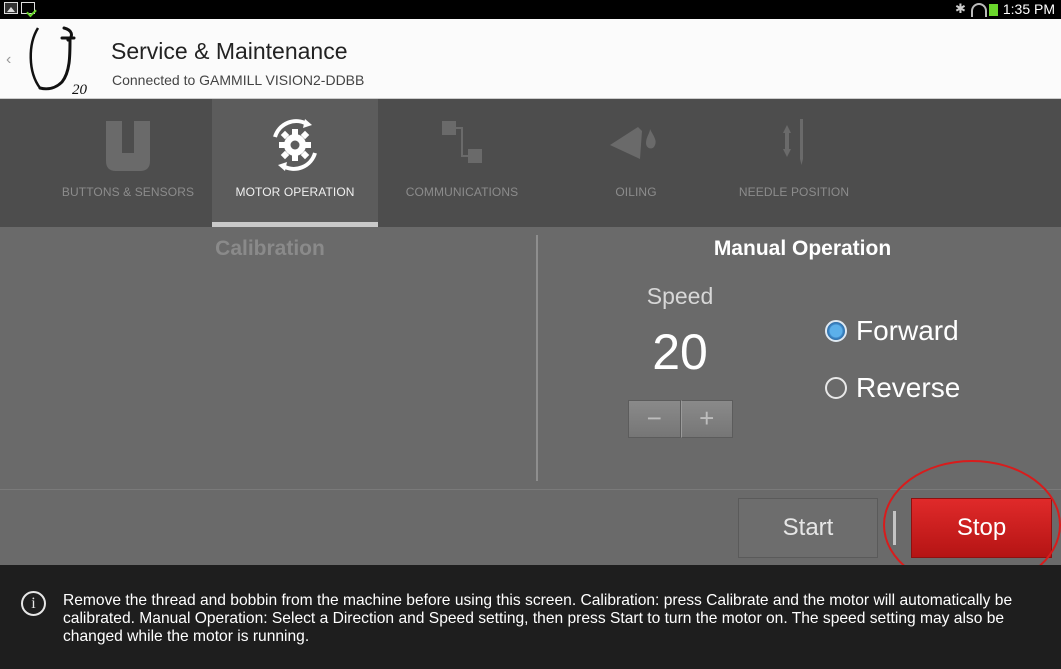 This screenshot has height=669, width=1061. I want to click on direction-reverse-option: Reverse, so click(892, 388).